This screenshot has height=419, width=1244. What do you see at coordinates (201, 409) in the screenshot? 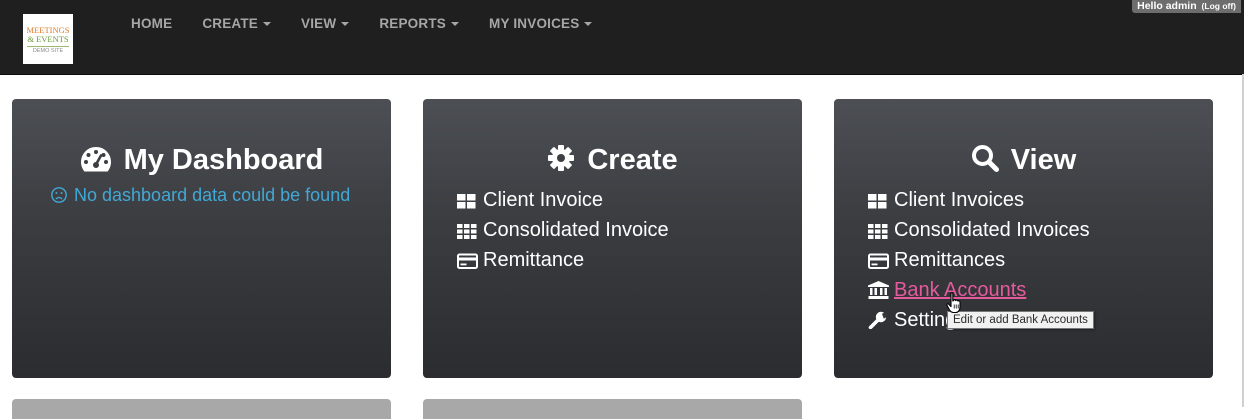
I see `panel-row2-left` at bounding box center [201, 409].